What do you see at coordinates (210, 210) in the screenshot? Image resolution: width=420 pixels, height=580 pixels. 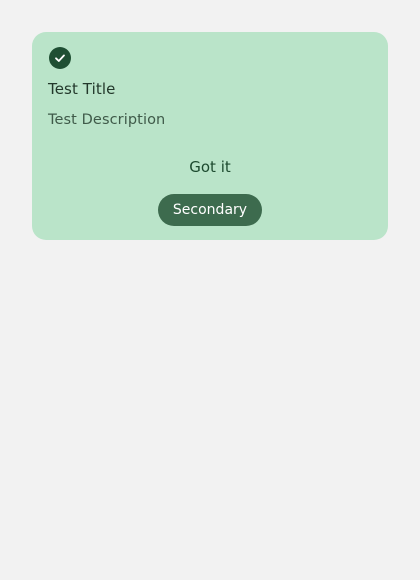 I see `secondary-button: Secondary` at bounding box center [210, 210].